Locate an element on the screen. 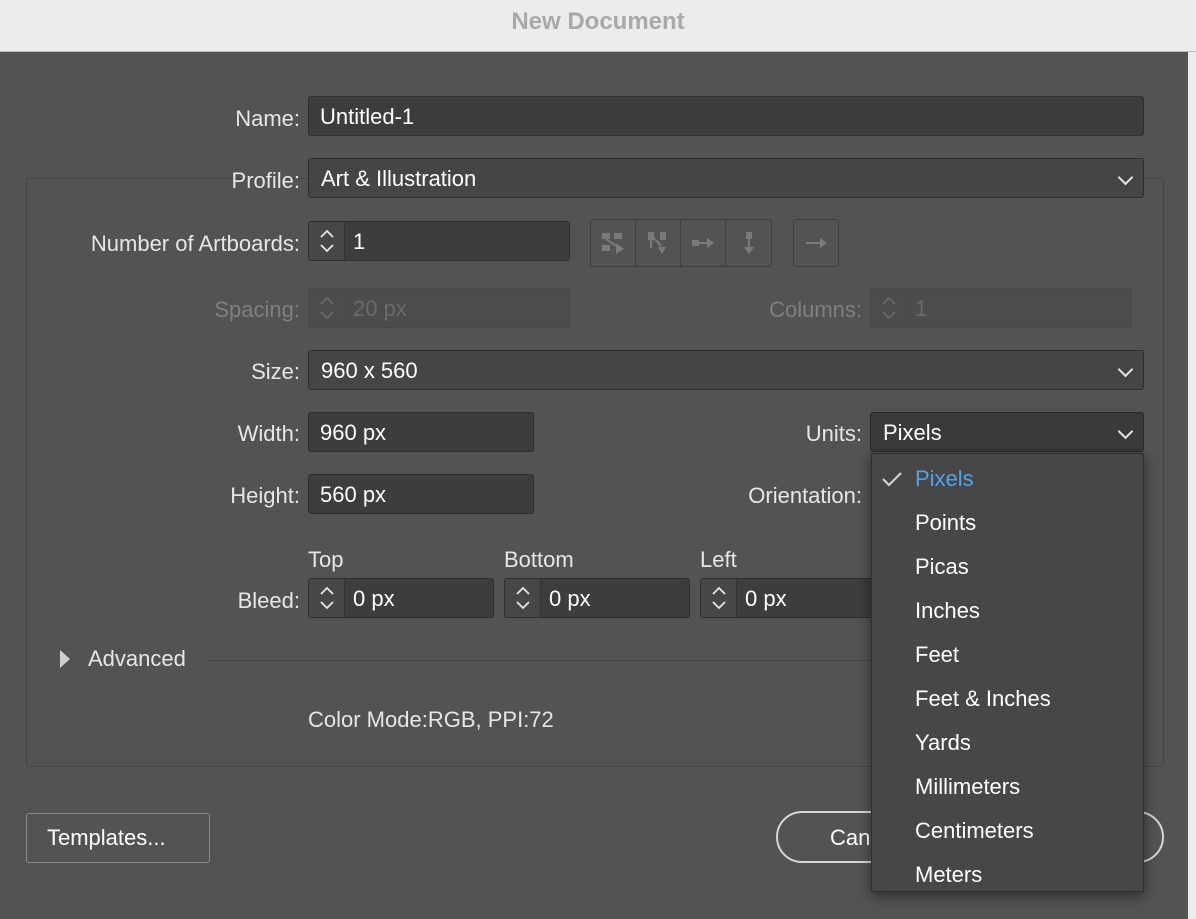 The width and height of the screenshot is (1196, 919). columns-stepper: 1 is located at coordinates (1001, 308).